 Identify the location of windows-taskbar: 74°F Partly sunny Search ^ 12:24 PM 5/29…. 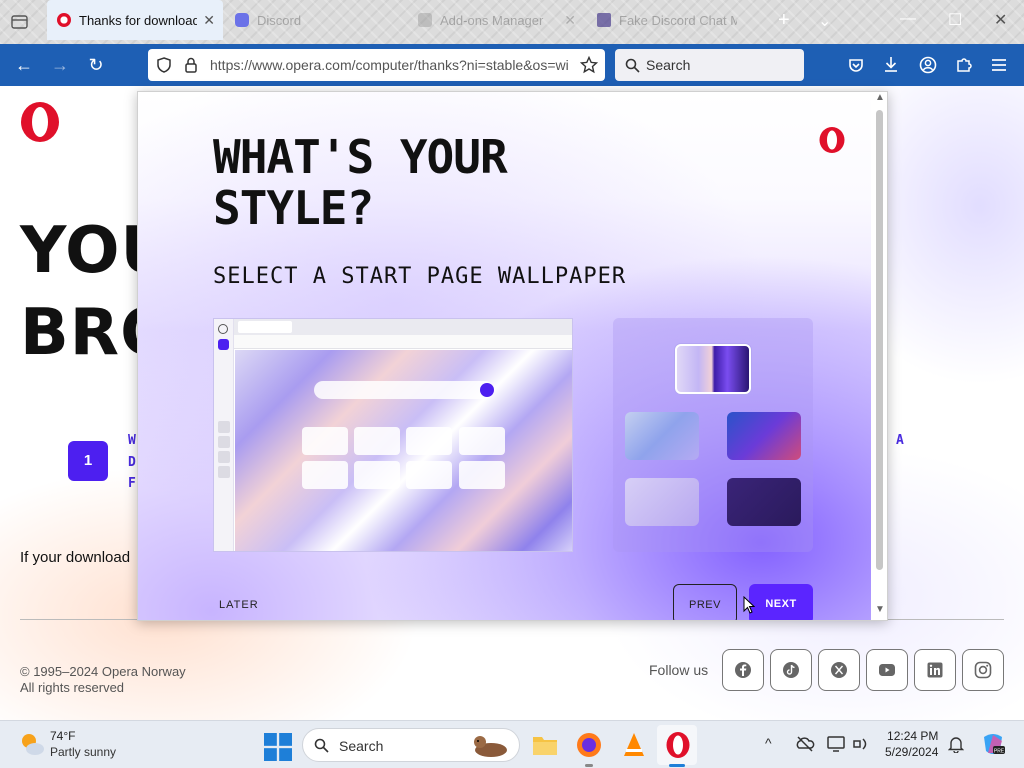
(512, 744).